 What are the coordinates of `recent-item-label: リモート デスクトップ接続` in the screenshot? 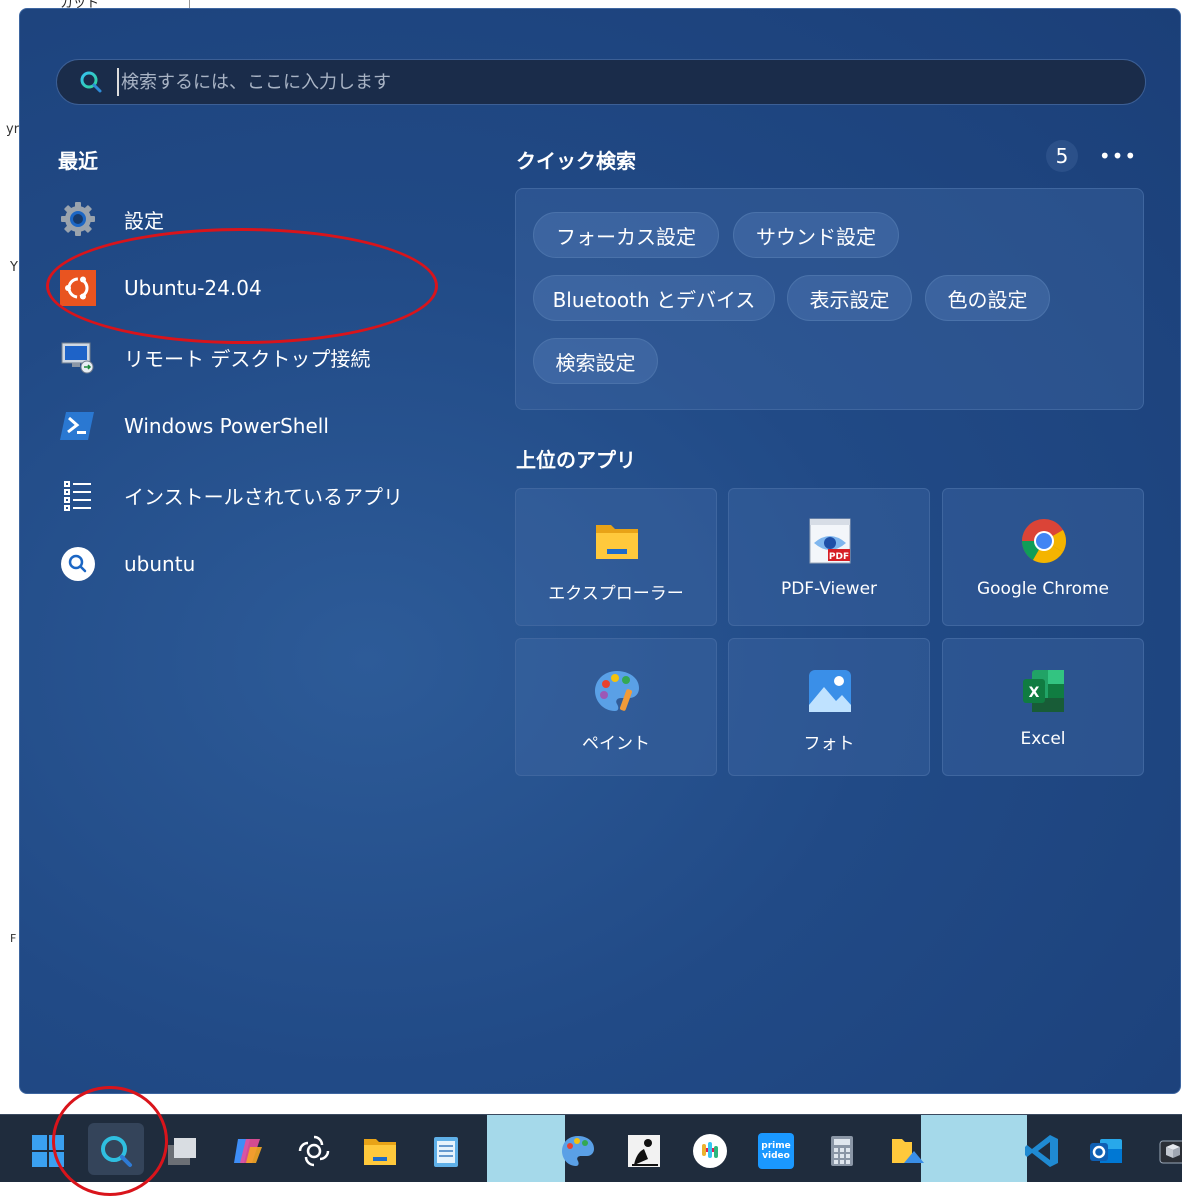 It's located at (247, 358).